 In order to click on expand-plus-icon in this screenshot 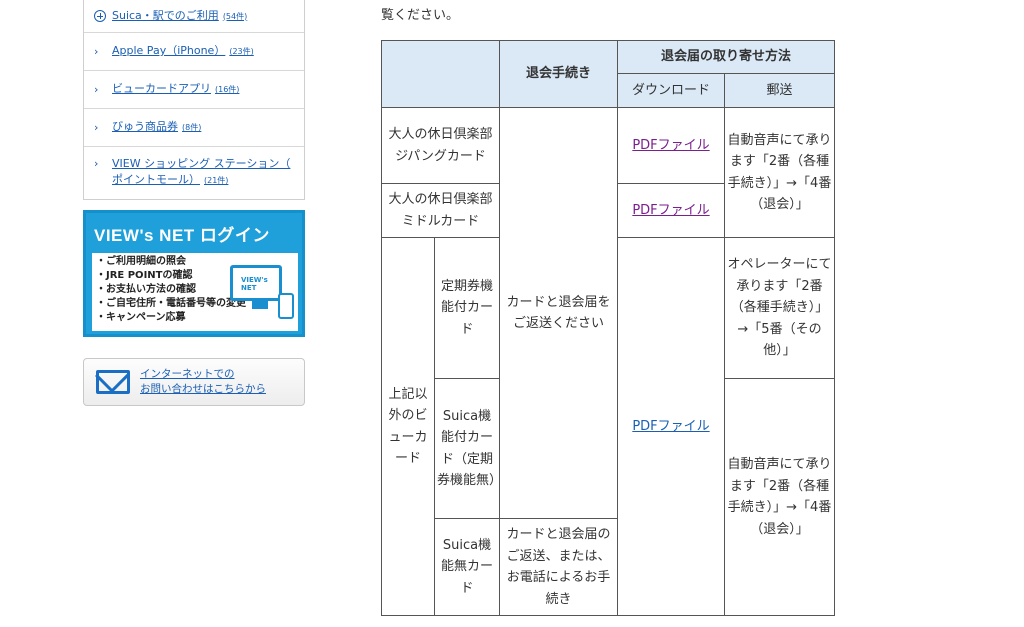, I will do `click(100, 16)`.